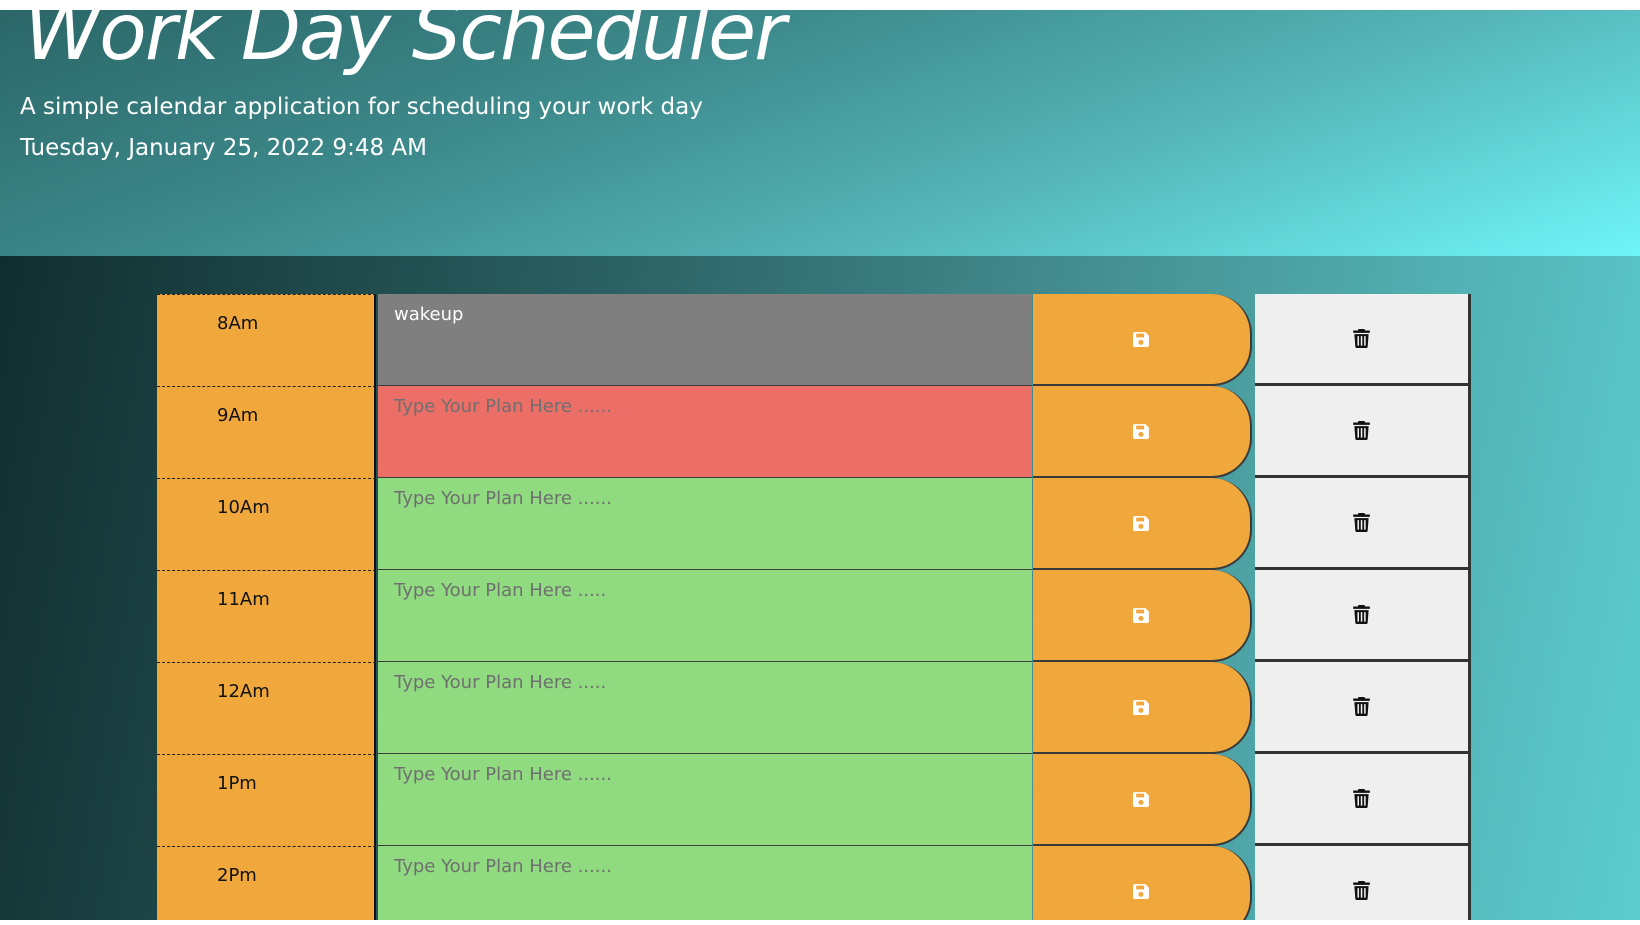 The image size is (1640, 925). Describe the element at coordinates (243, 599) in the screenshot. I see `hour-label: 11Am` at that location.